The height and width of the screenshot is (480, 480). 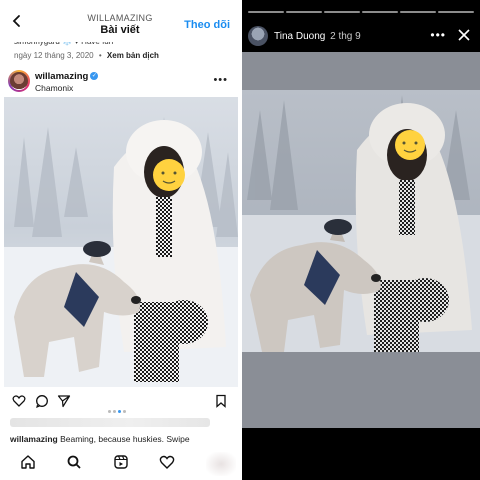 What do you see at coordinates (361, 454) in the screenshot?
I see `story-footer` at bounding box center [361, 454].